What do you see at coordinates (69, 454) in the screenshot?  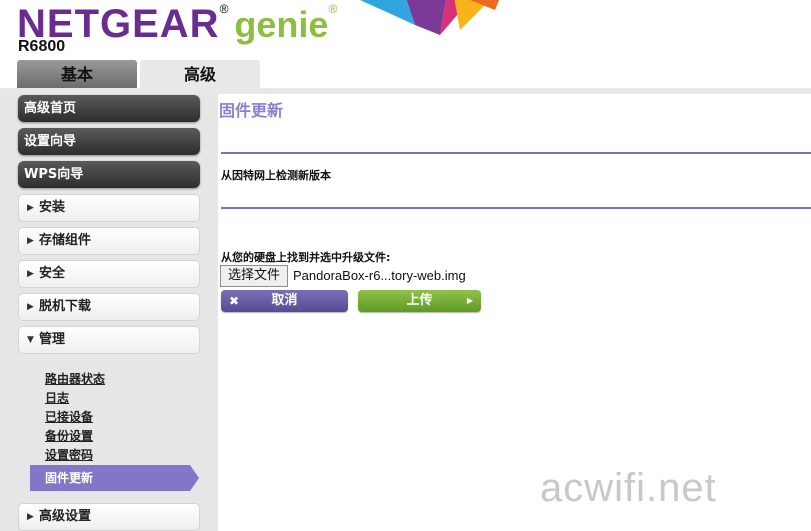 I see `sidebar-sub-set-password: 设置密码` at bounding box center [69, 454].